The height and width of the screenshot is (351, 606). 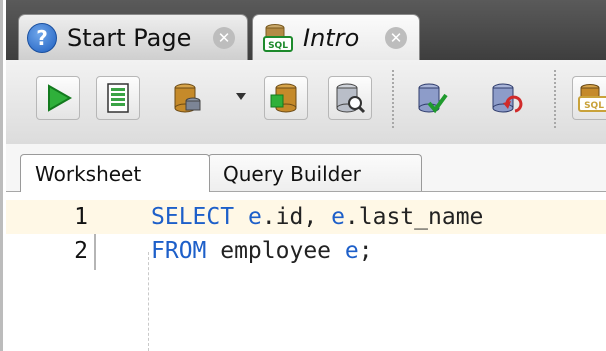 I want to click on tab-worksheet: Worksheet, so click(x=115, y=173).